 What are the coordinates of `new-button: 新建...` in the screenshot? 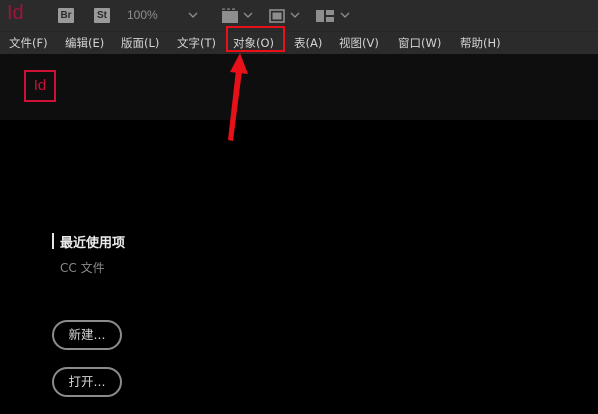 It's located at (87, 335).